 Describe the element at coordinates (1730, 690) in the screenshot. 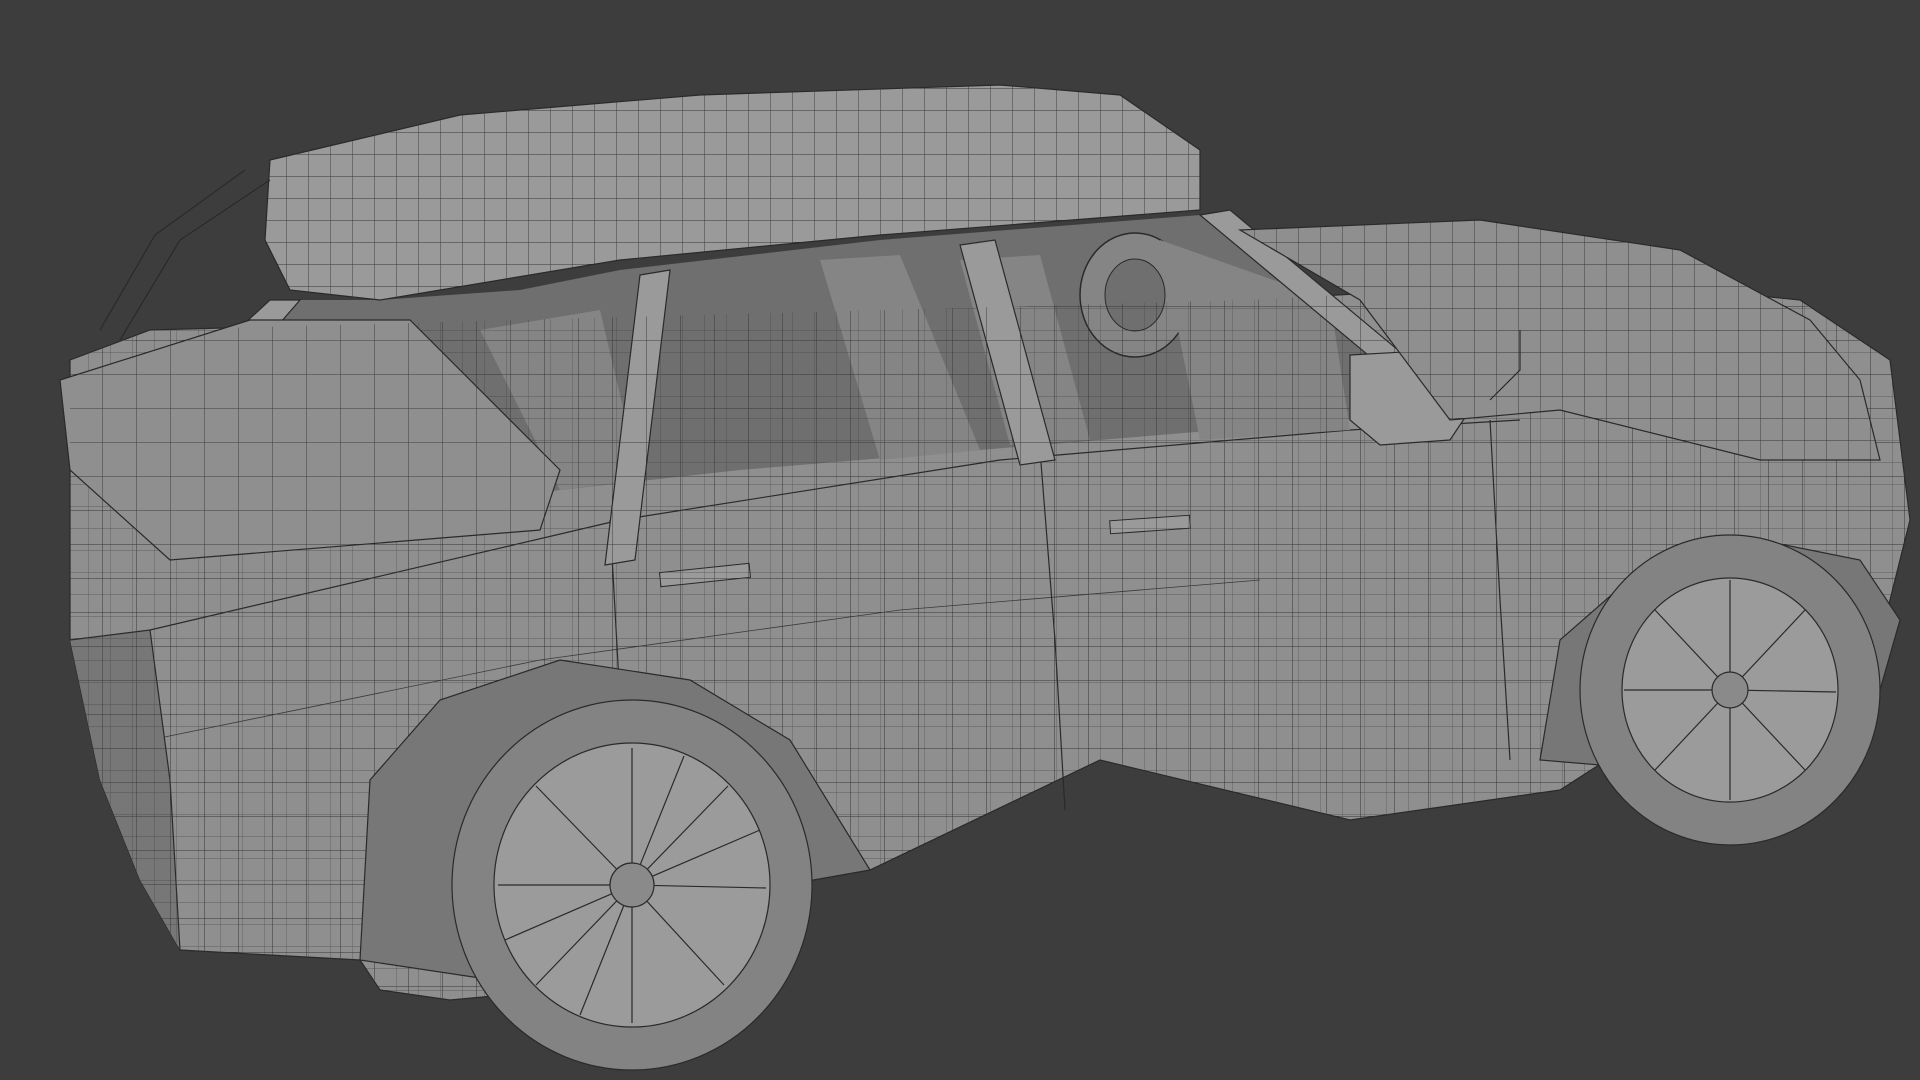

I see `front-hub` at that location.